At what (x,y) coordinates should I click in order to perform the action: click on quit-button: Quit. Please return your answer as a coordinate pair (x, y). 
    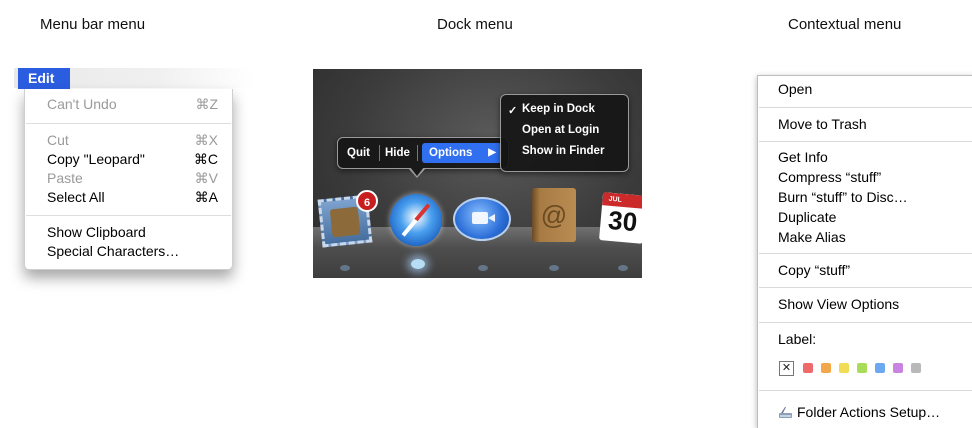
    Looking at the image, I should click on (358, 153).